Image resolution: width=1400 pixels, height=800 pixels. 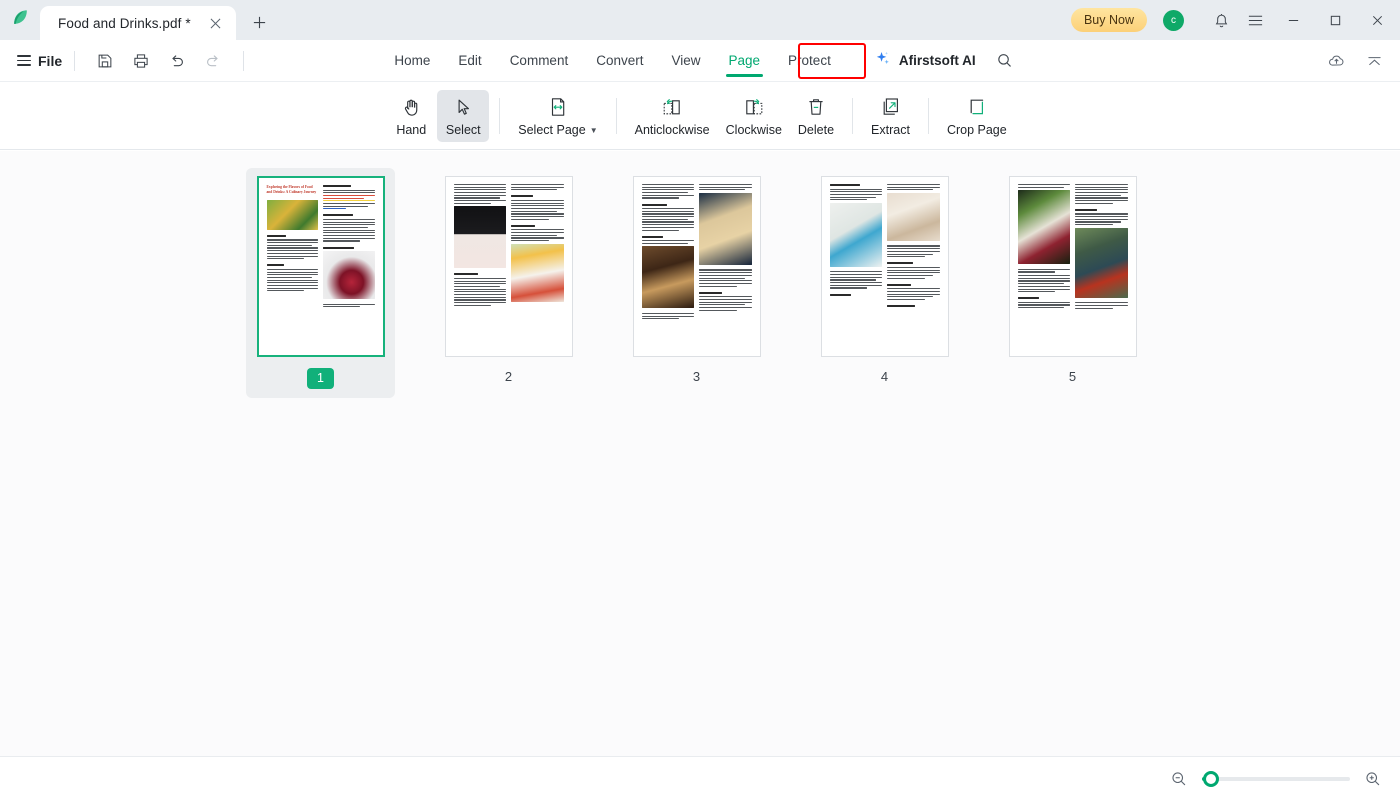 I want to click on afirstsoft-ai-button: Afirstsoft AI, so click(x=924, y=61).